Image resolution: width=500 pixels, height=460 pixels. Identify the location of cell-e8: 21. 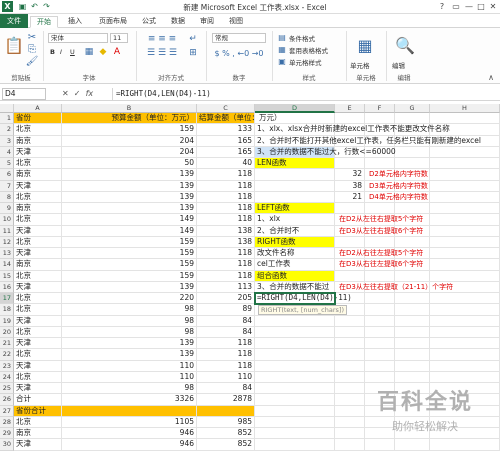
(350, 197).